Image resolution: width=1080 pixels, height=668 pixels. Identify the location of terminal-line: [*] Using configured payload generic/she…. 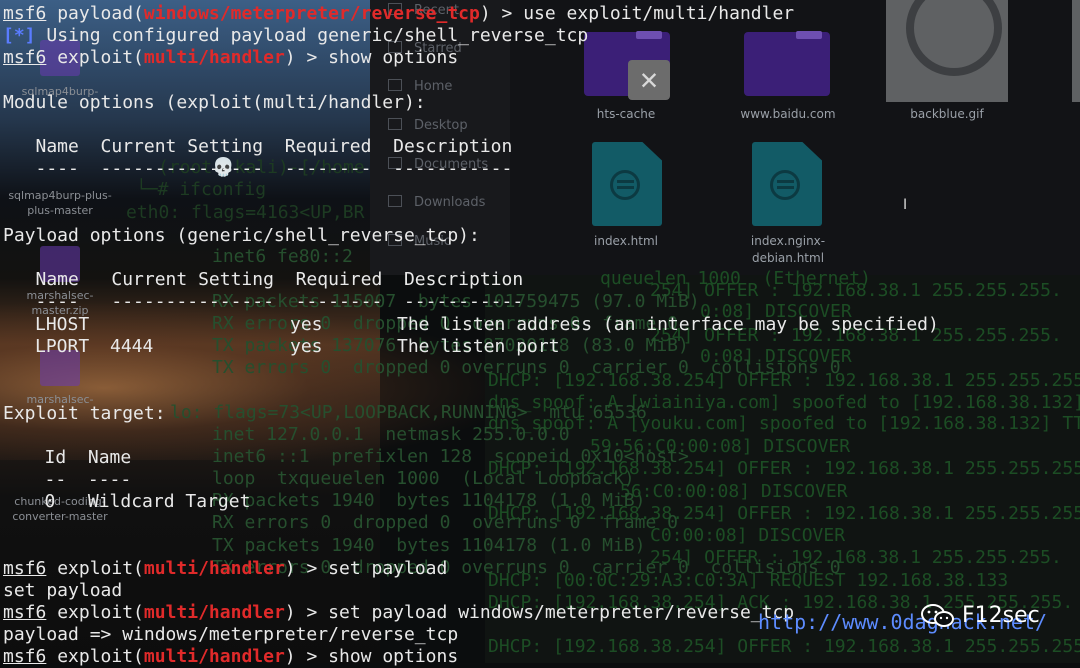
(296, 35).